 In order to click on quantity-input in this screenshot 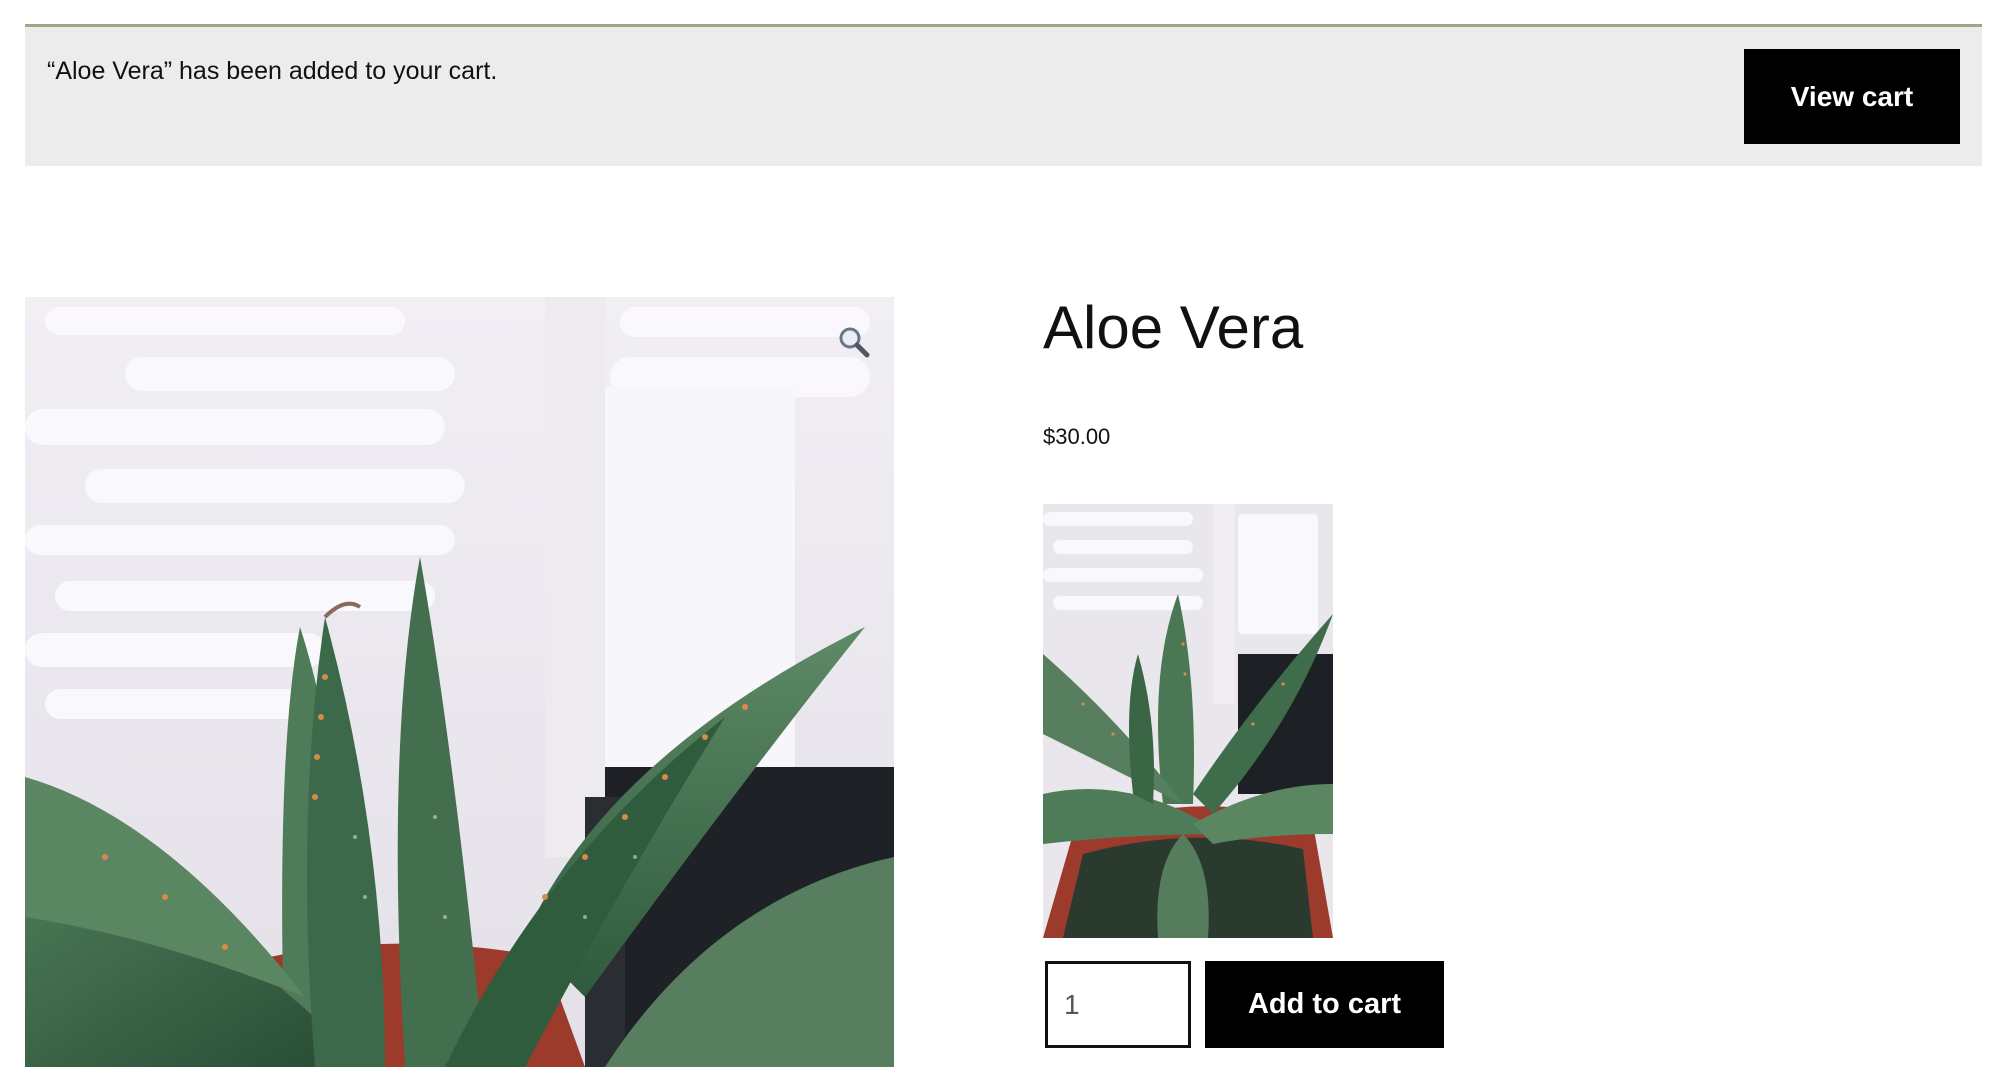, I will do `click(1118, 1004)`.